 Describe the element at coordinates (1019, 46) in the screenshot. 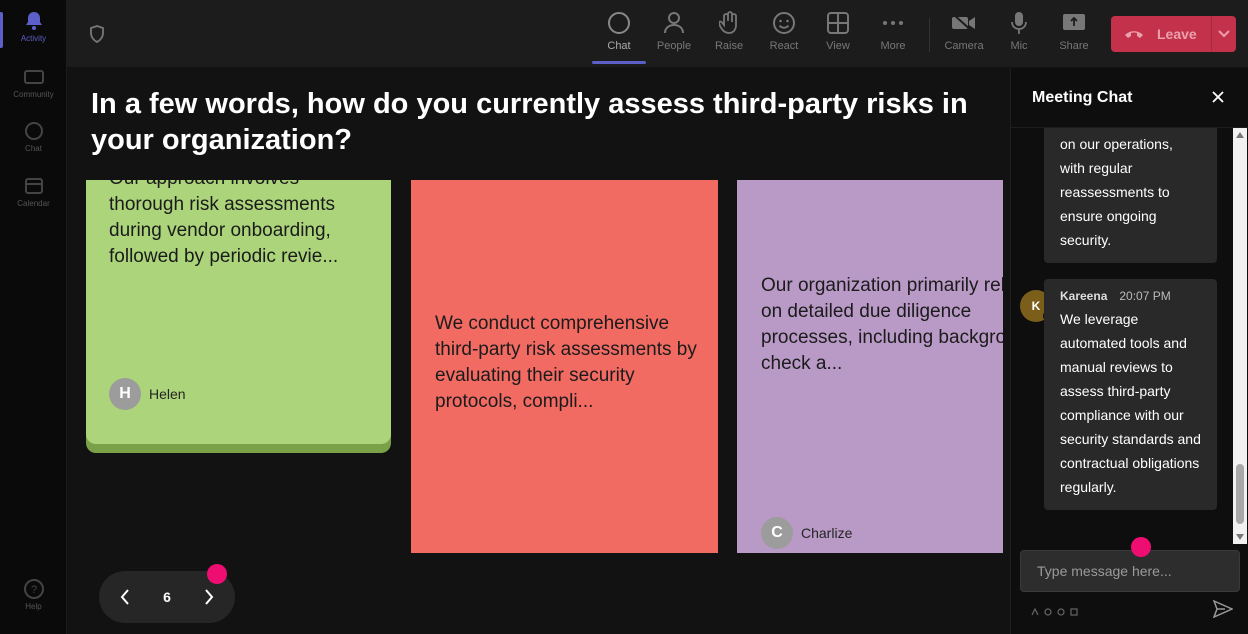

I see `mic-label: Mic` at that location.